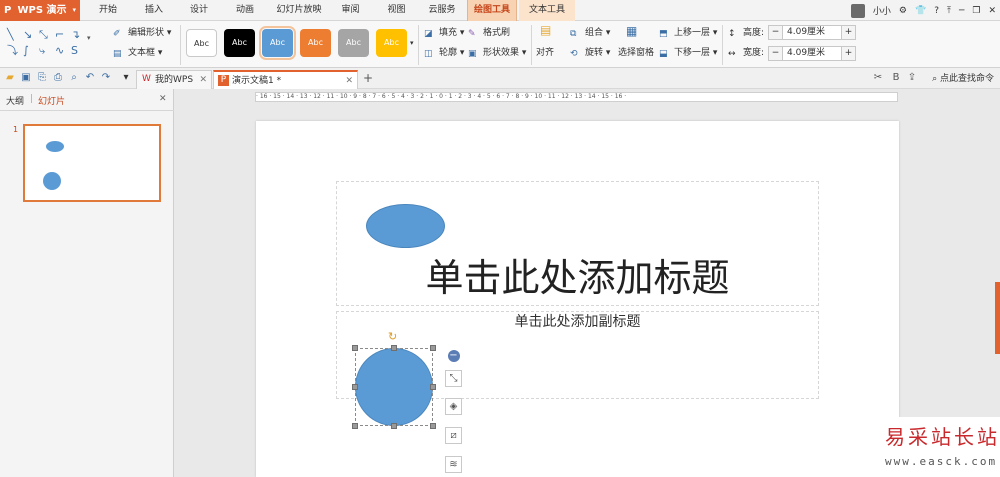 The image size is (1000, 477). What do you see at coordinates (577, 278) in the screenshot?
I see `title-text: 单击此处添加标题` at bounding box center [577, 278].